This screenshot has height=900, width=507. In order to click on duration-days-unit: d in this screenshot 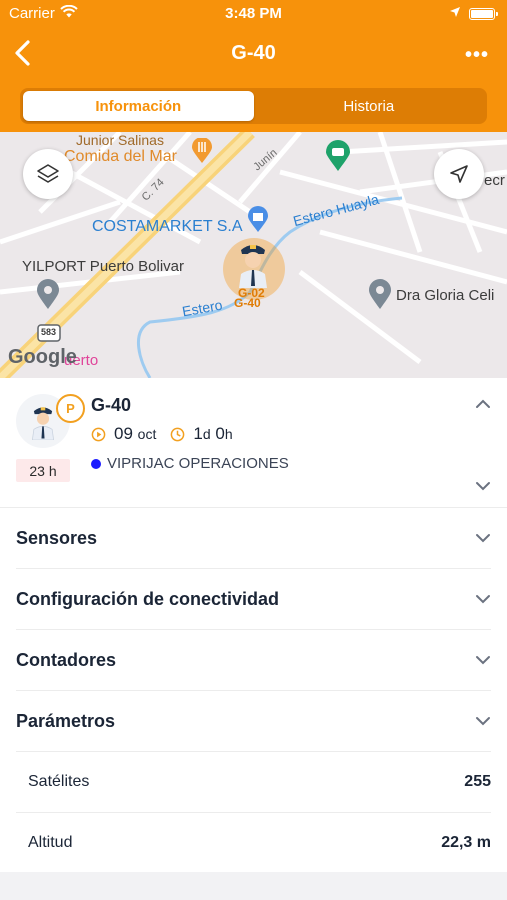, I will do `click(206, 434)`.